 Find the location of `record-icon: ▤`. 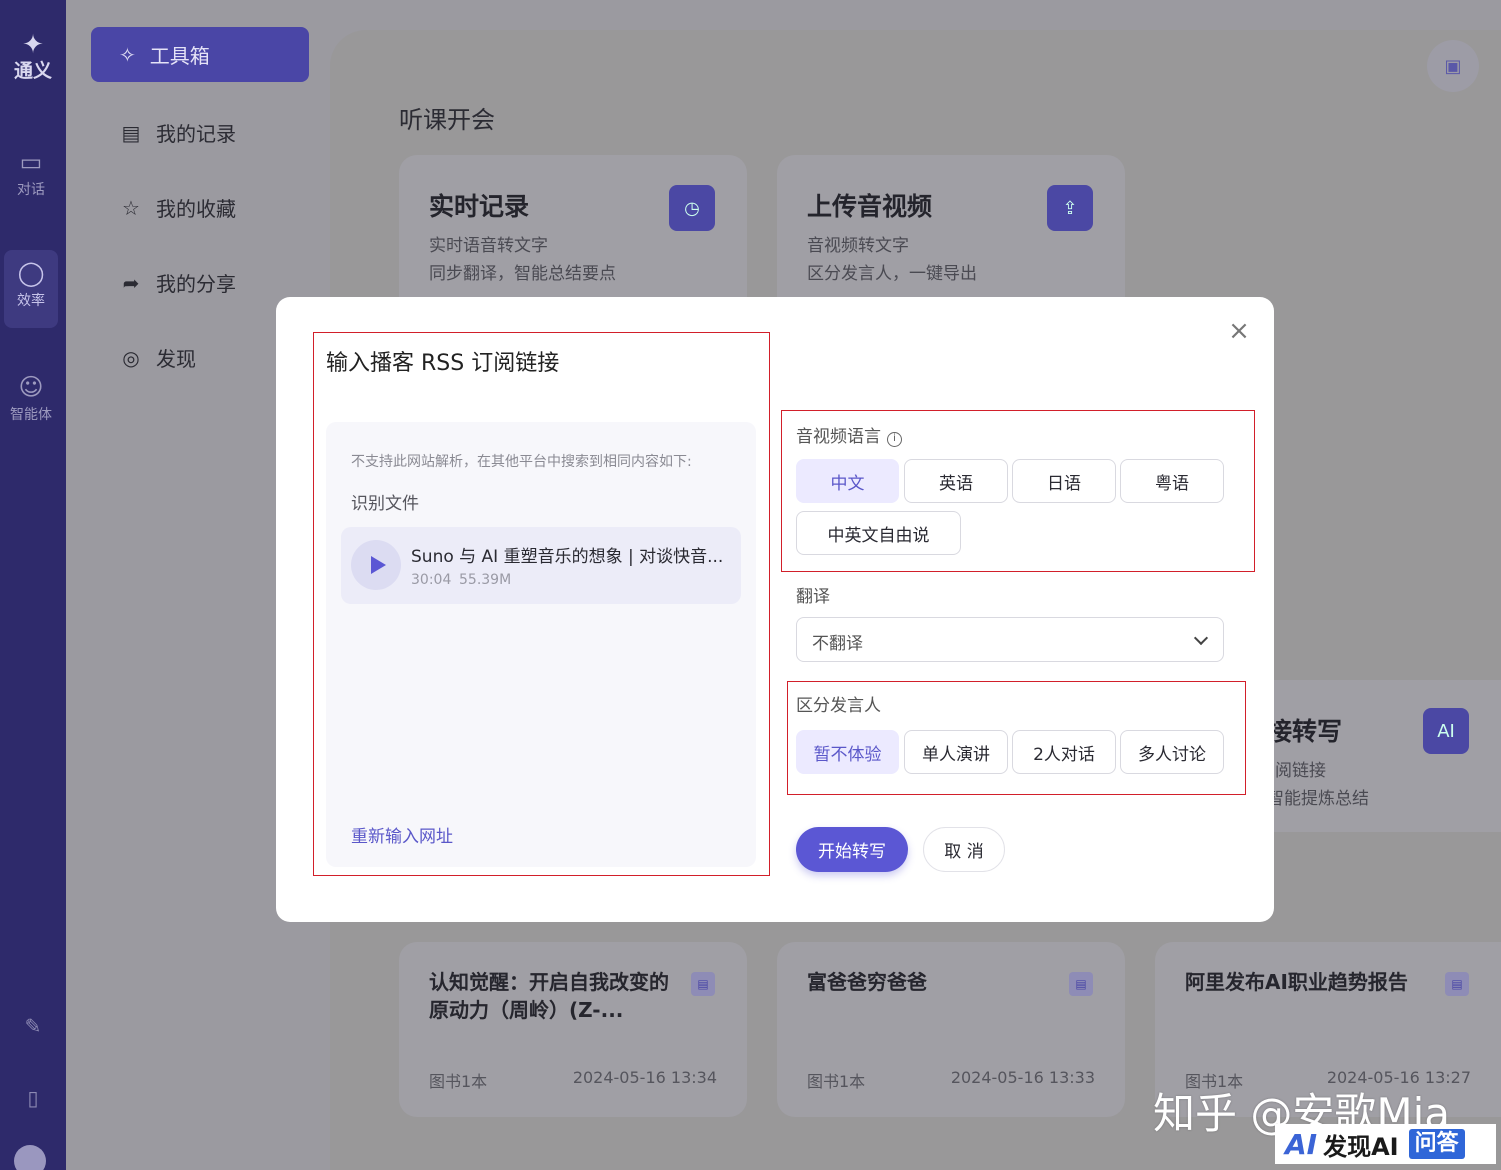

record-icon: ▤ is located at coordinates (131, 132).